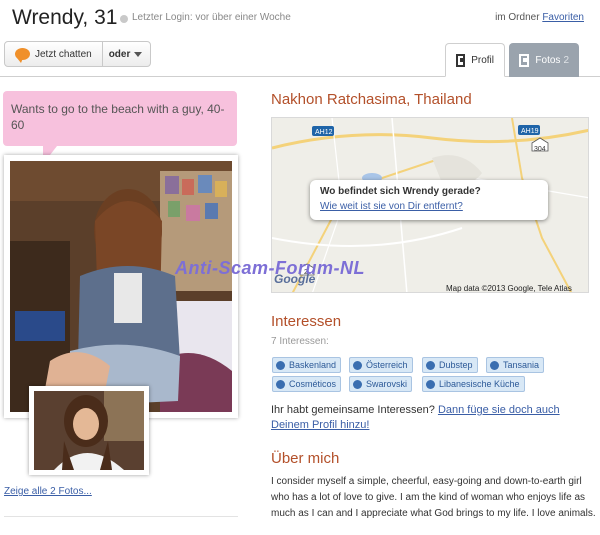 This screenshot has width=600, height=535. What do you see at coordinates (306, 321) in the screenshot?
I see `interests-heading: Interessen` at bounding box center [306, 321].